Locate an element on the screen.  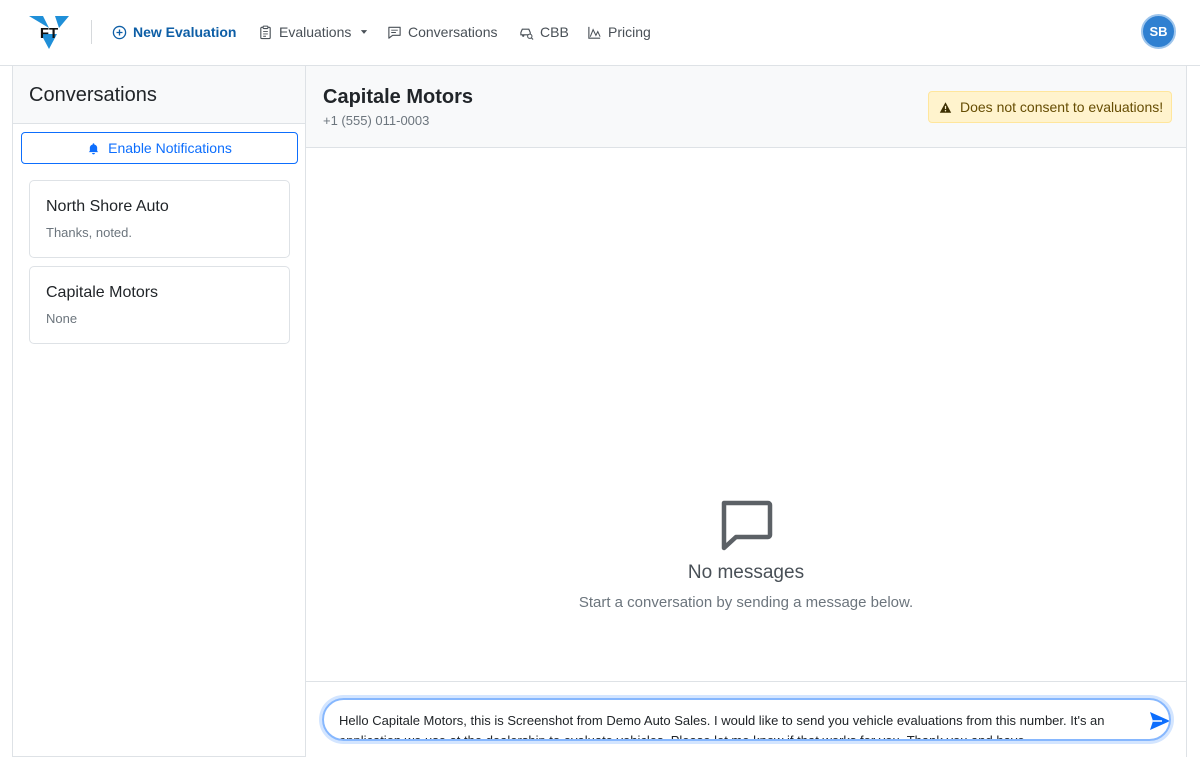
warning-triangle-icon is located at coordinates (945, 107).